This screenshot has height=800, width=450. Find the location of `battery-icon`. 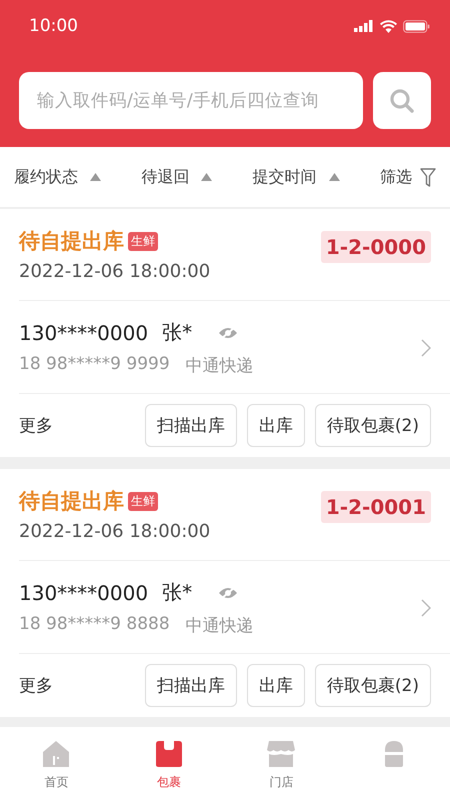

battery-icon is located at coordinates (416, 26).